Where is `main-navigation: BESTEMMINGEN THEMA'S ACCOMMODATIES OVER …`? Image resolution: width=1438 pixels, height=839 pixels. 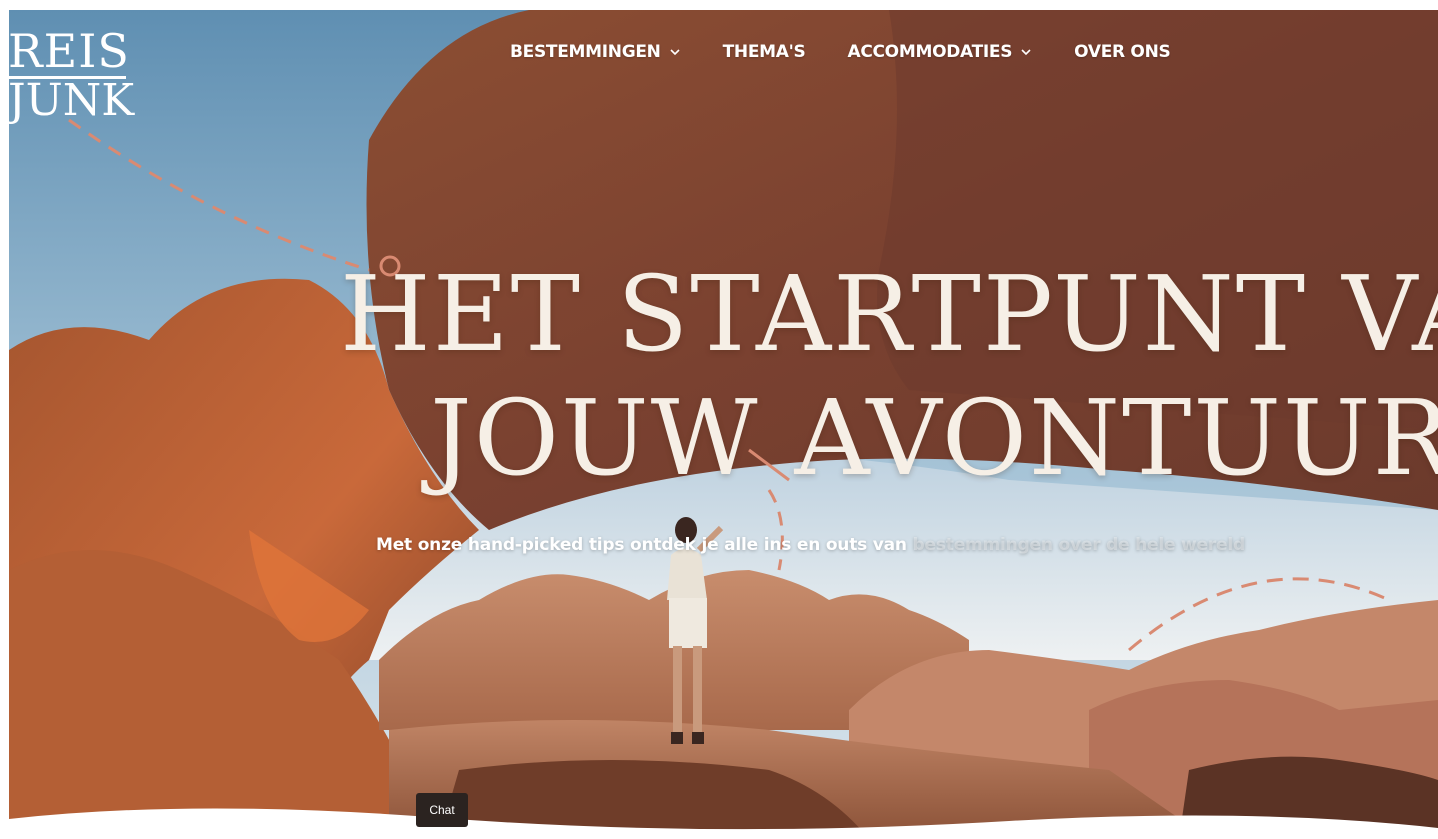 main-navigation: BESTEMMINGEN THEMA'S ACCOMMODATIES OVER … is located at coordinates (861, 52).